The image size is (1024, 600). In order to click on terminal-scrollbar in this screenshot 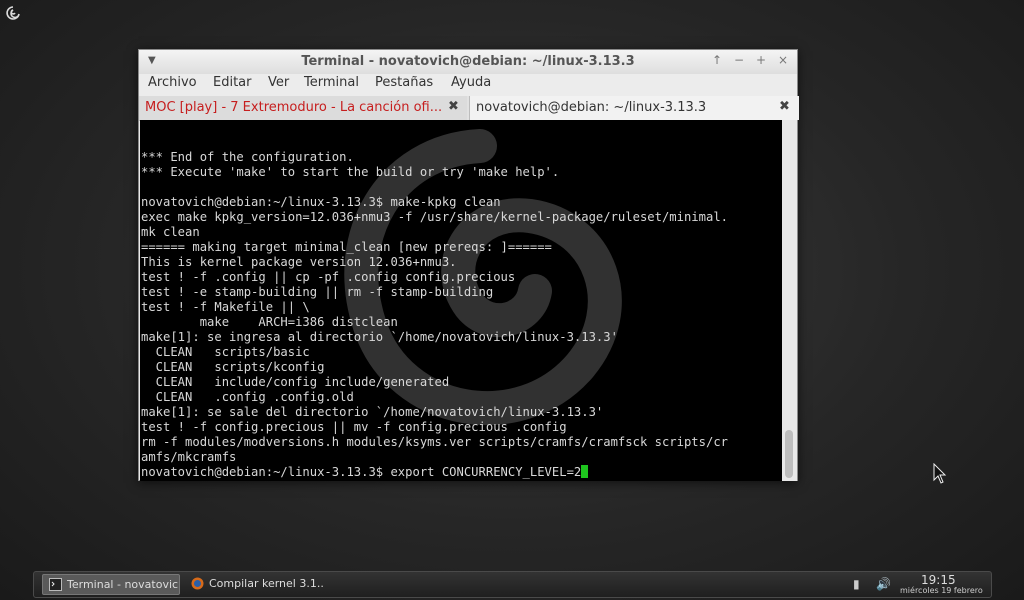, I will do `click(789, 300)`.